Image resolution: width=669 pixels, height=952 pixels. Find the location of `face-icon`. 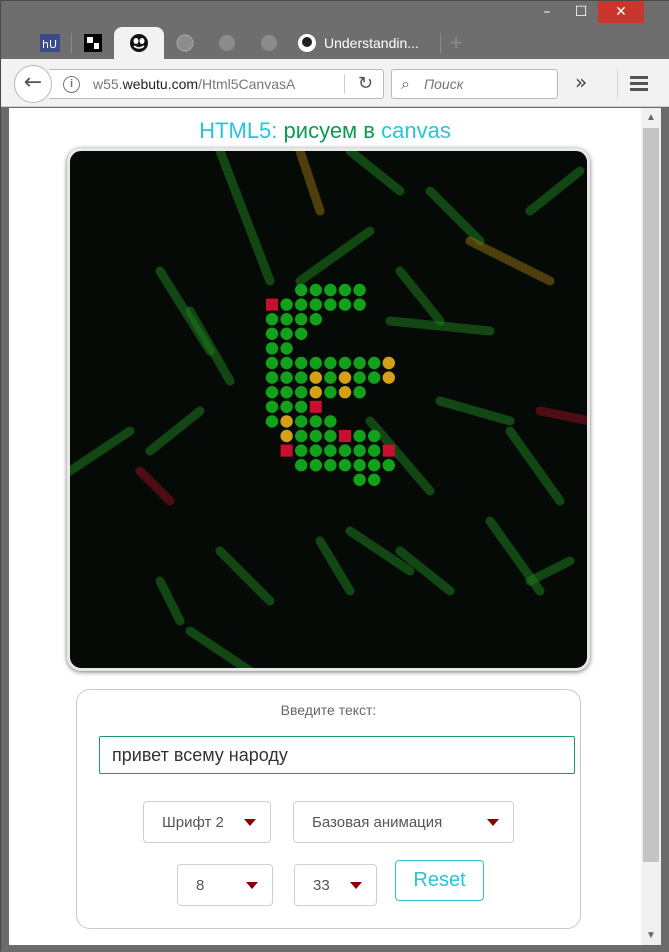

face-icon is located at coordinates (139, 43).